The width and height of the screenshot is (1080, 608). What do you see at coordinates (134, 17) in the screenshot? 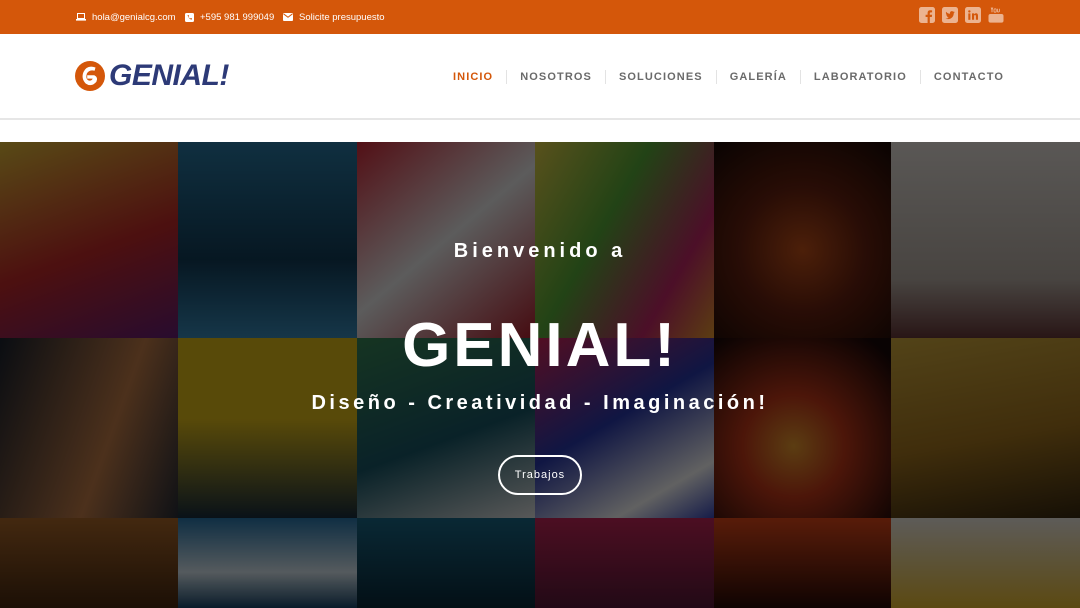
I see `email-text: hola@genialcg.com` at bounding box center [134, 17].